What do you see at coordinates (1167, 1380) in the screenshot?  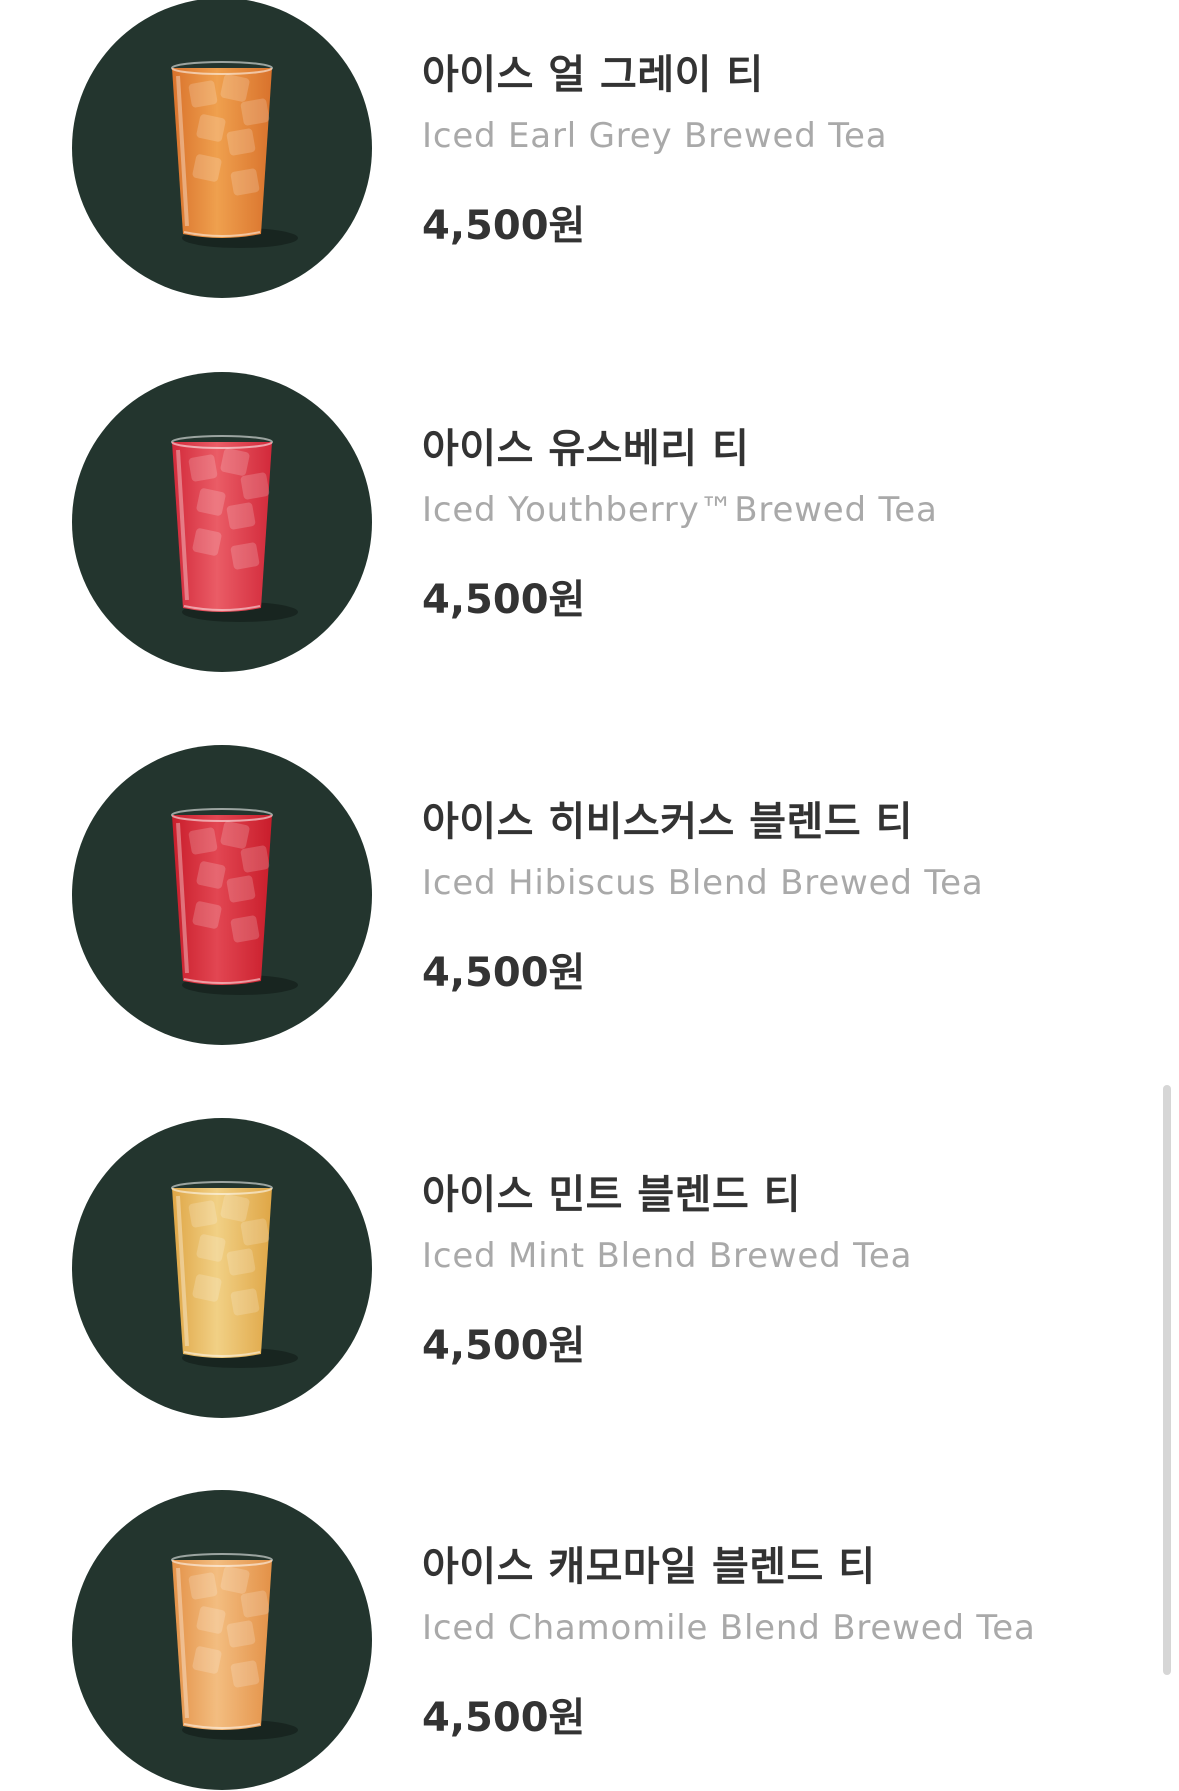 I see `scrollbar-thumb` at bounding box center [1167, 1380].